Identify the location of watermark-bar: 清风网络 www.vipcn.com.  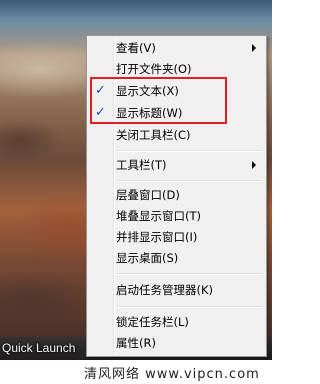
(136, 372).